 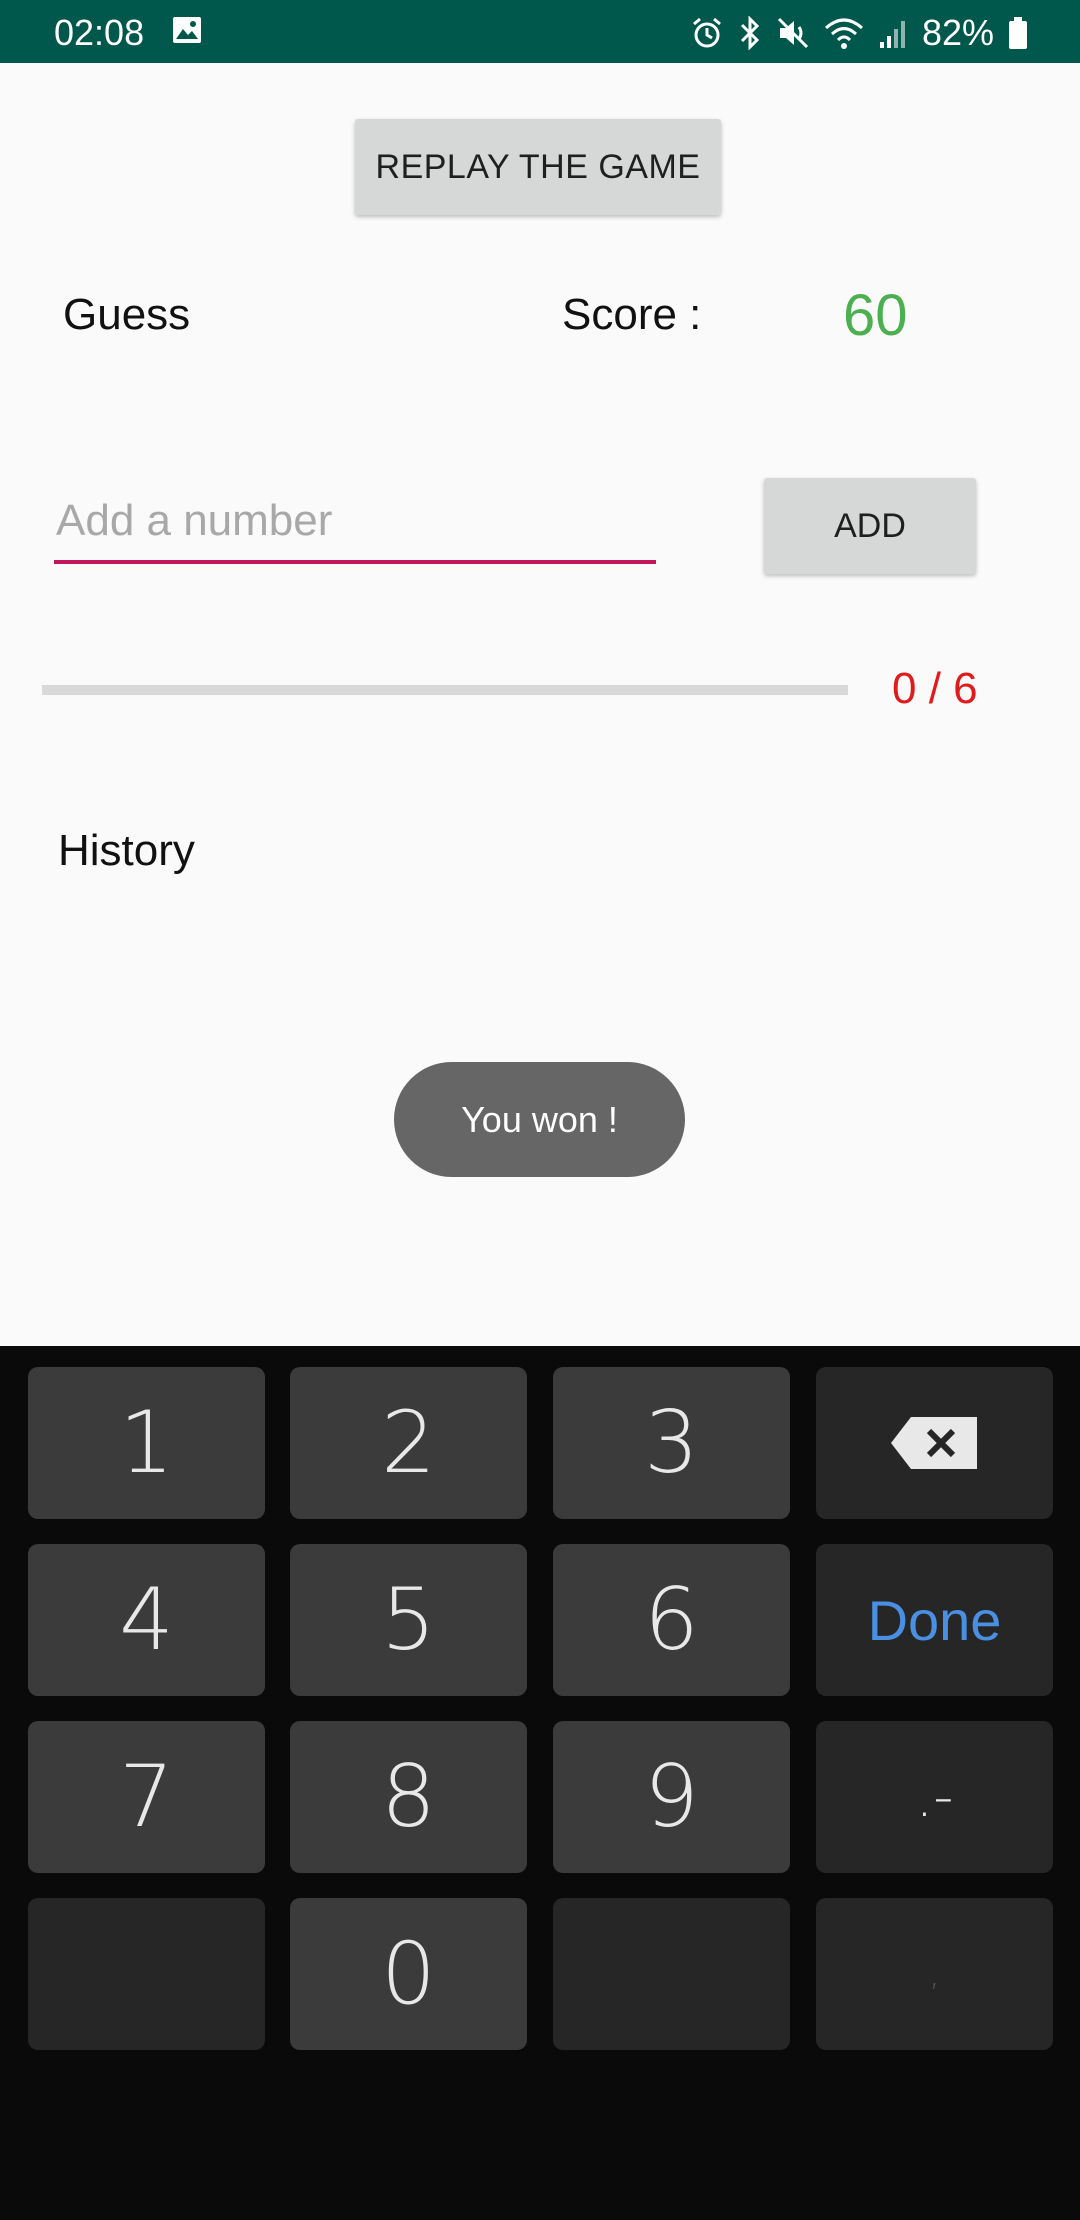 What do you see at coordinates (187, 30) in the screenshot?
I see `gallery-icon` at bounding box center [187, 30].